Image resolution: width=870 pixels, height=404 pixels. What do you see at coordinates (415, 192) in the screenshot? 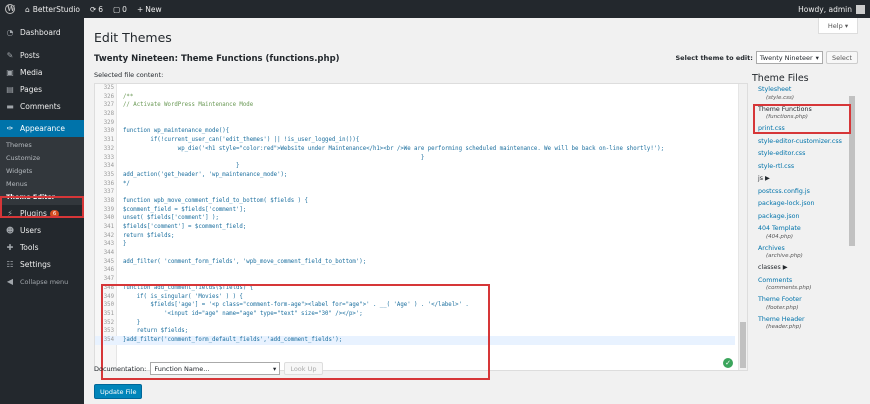
I see `code-line: 337` at bounding box center [415, 192].